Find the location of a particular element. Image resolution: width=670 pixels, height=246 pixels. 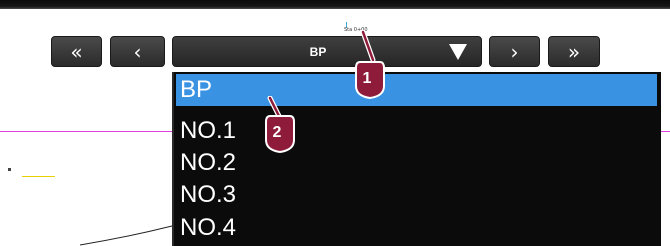

callout-badge-1: 1 is located at coordinates (370, 79).